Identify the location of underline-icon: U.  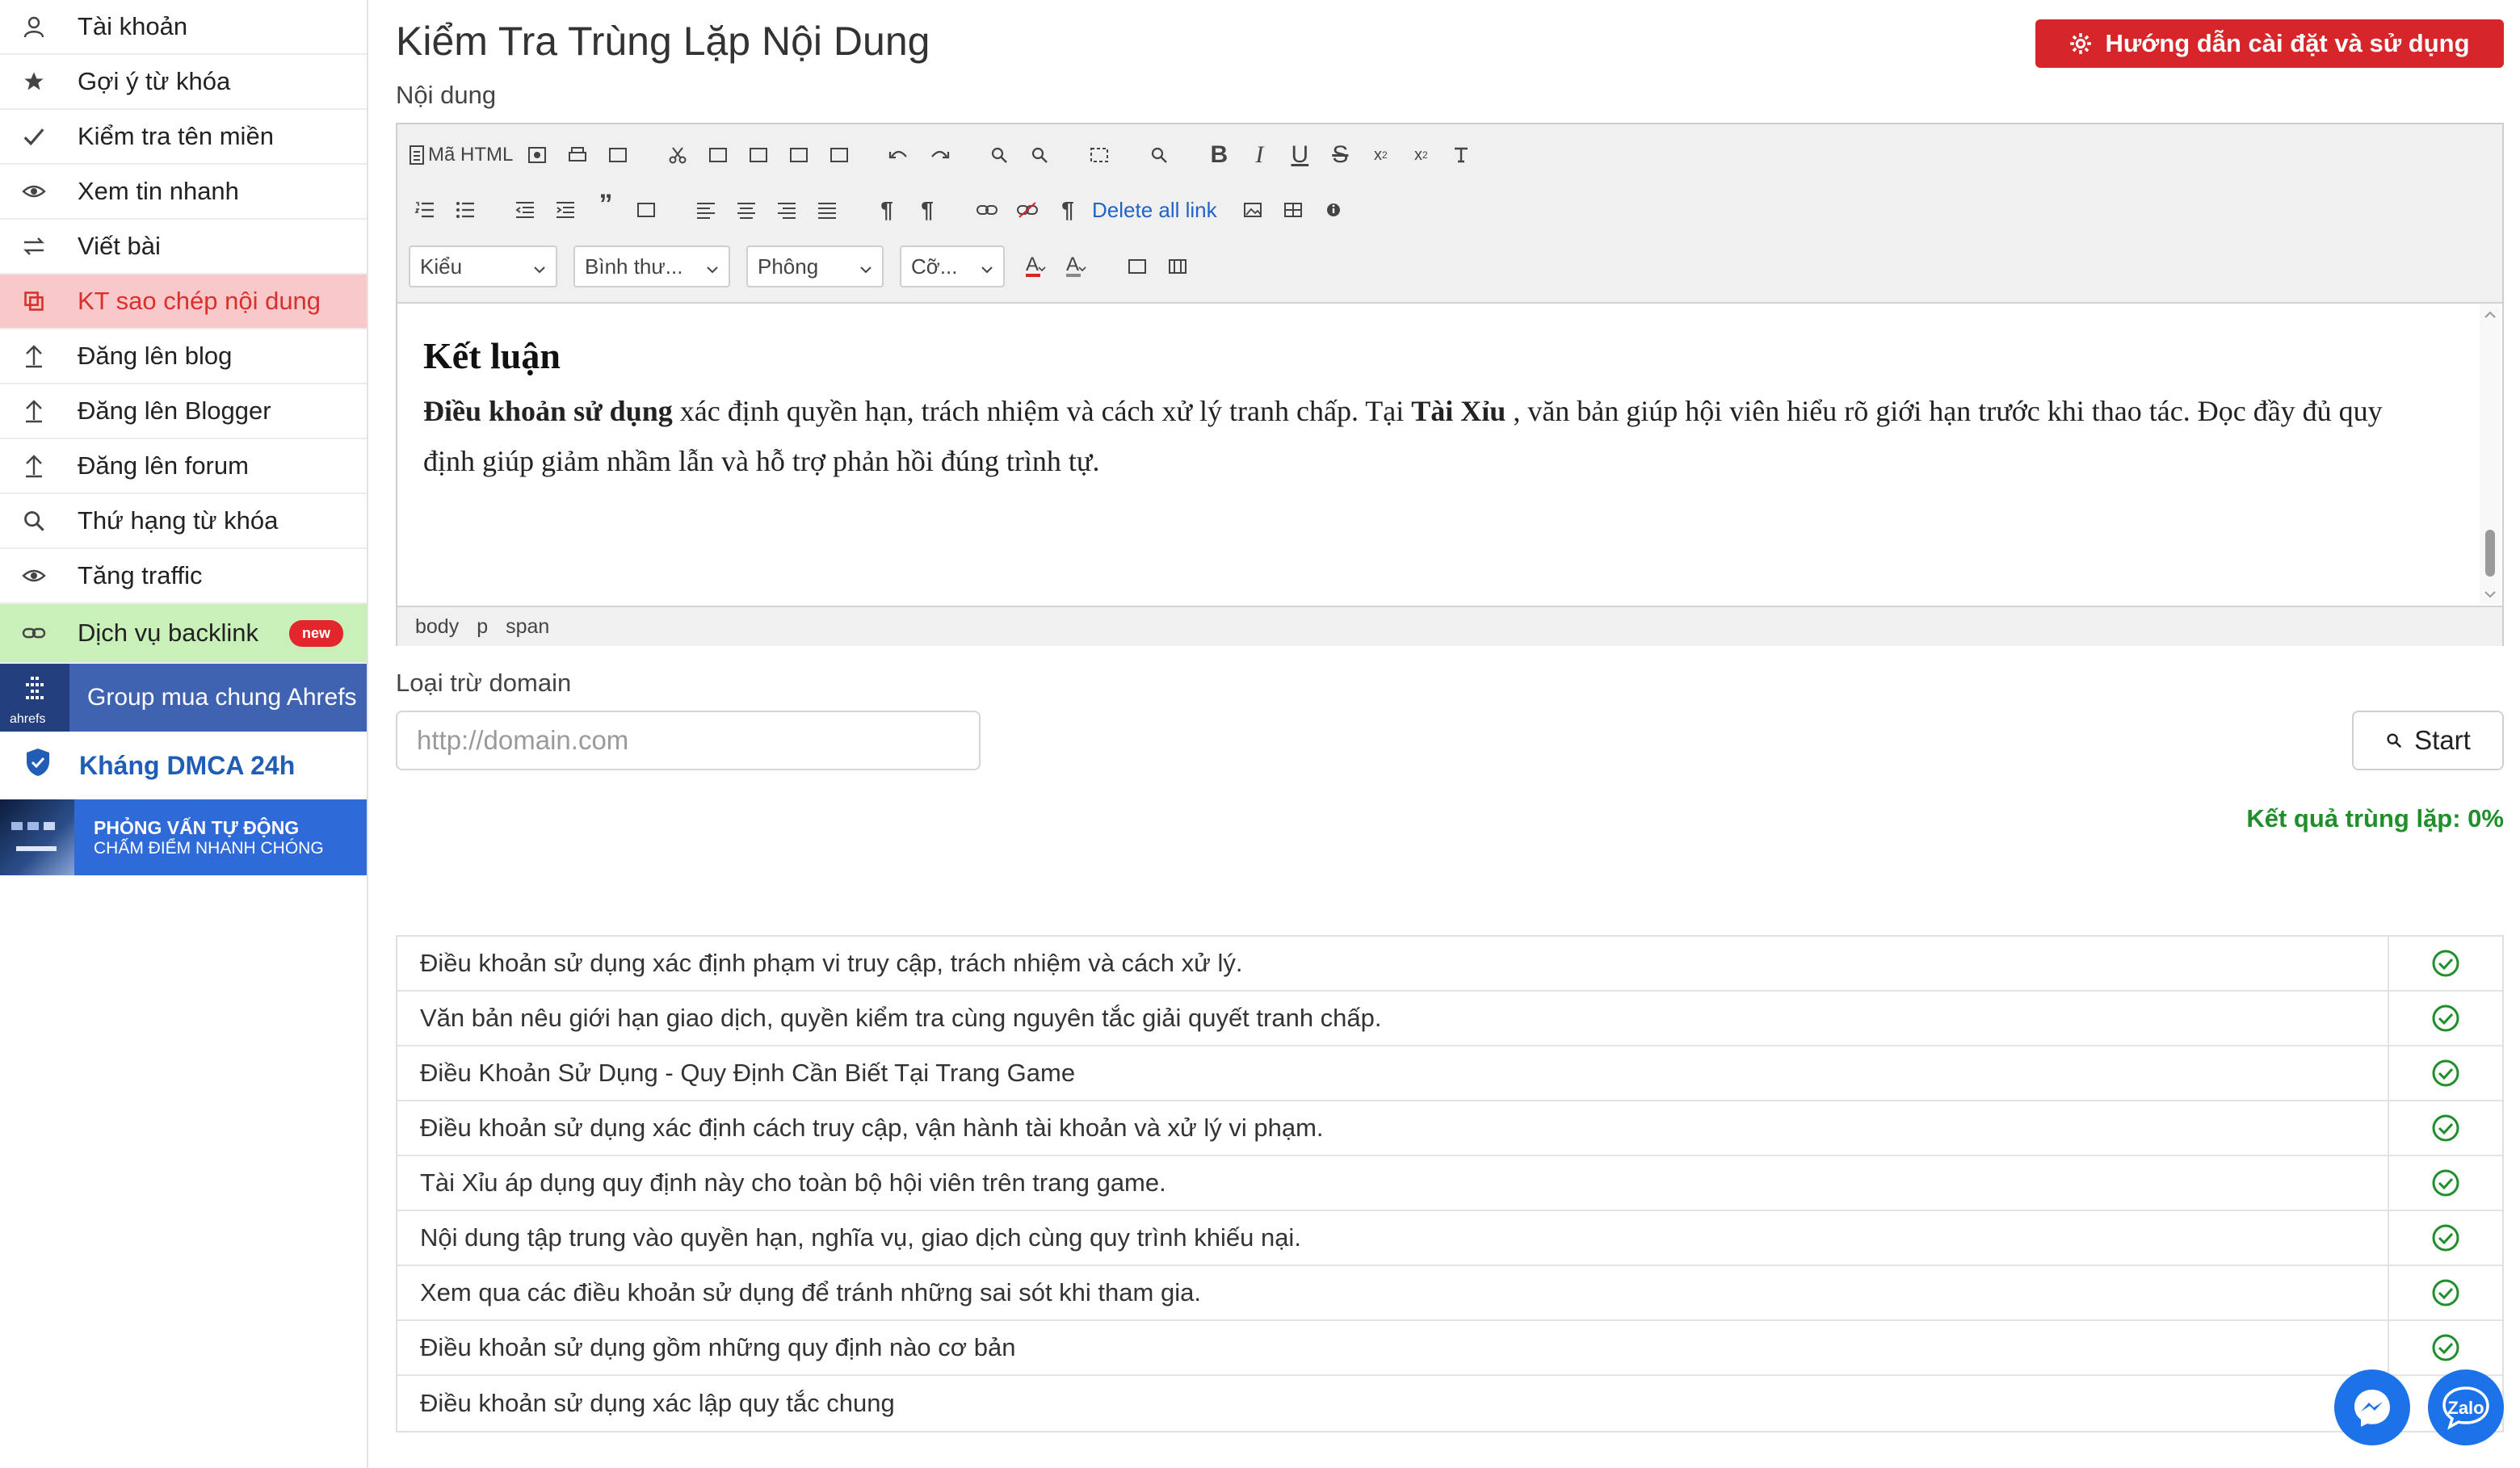
(1299, 155).